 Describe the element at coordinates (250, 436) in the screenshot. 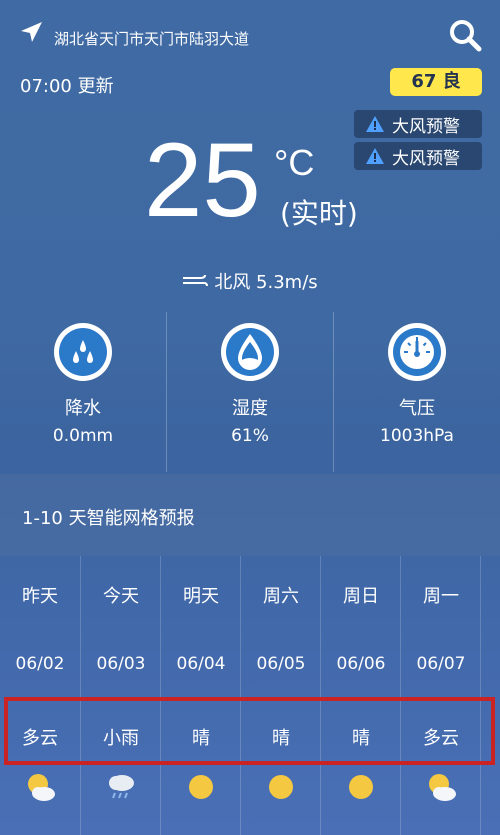

I see `metric-value: 61%` at that location.